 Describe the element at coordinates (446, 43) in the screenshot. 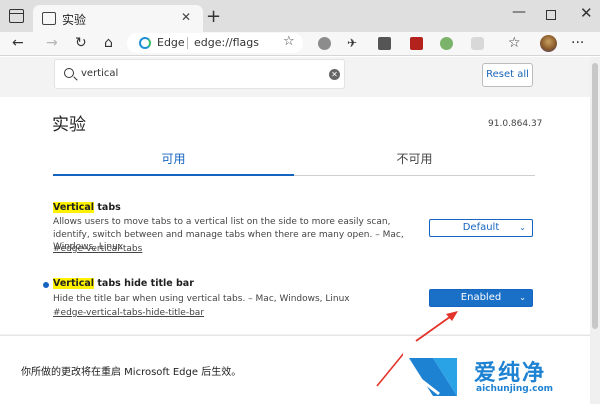

I see `extension-green-icon` at that location.